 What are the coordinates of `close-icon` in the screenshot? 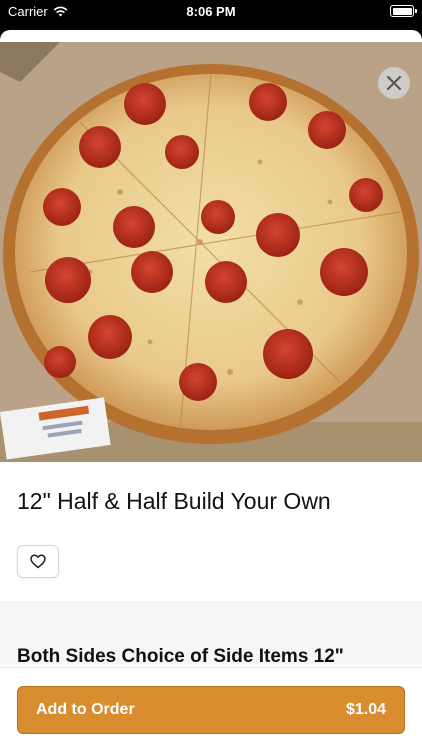 It's located at (394, 83).